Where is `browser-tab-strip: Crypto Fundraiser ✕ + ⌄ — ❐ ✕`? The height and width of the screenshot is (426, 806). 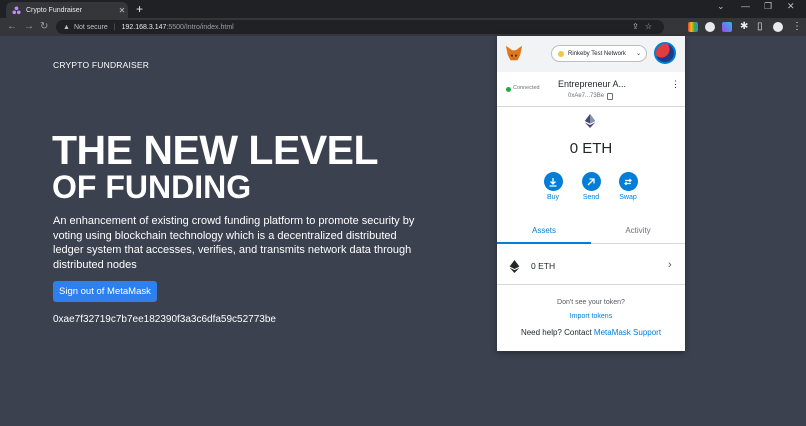
browser-tab-strip: Crypto Fundraiser ✕ + ⌄ — ❐ ✕ is located at coordinates (403, 9).